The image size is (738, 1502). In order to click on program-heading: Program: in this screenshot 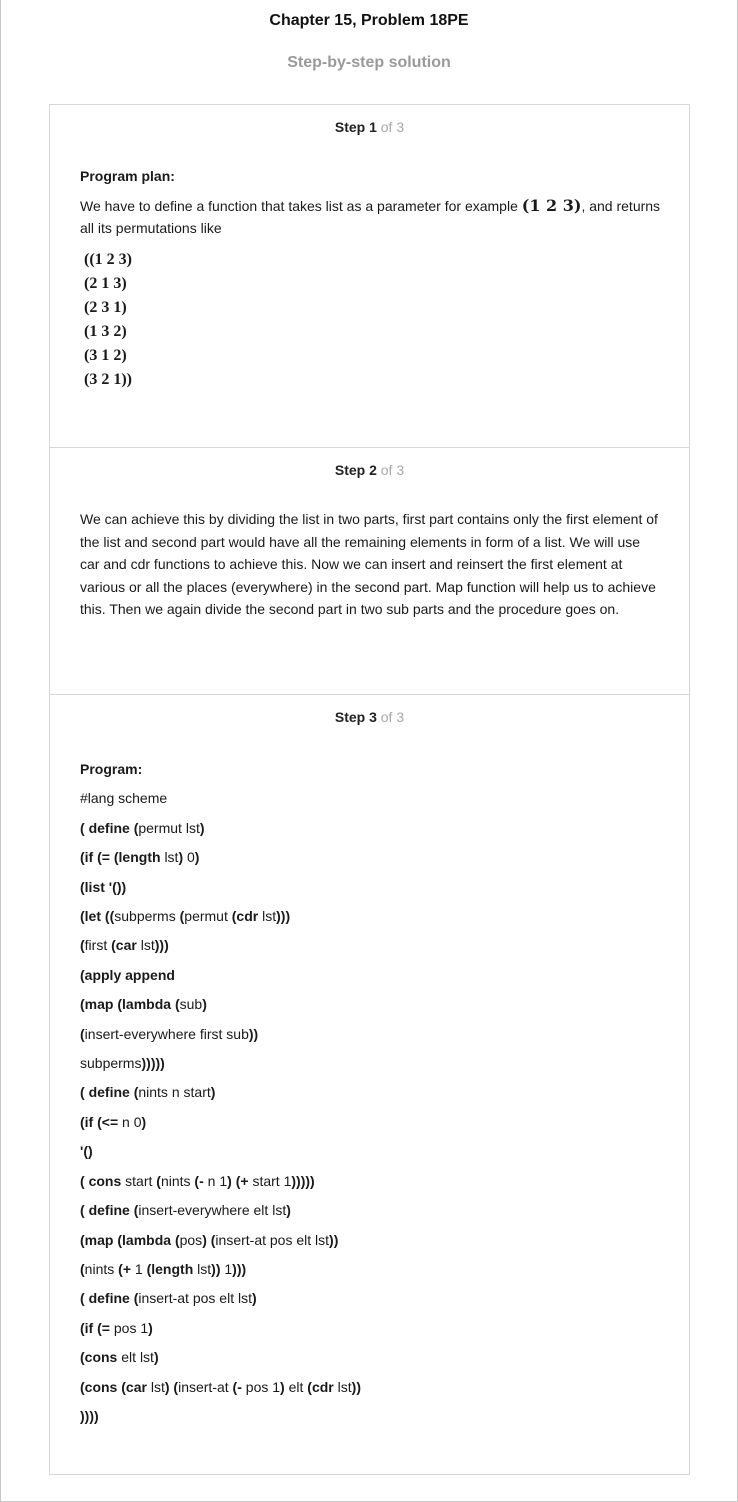, I will do `click(111, 769)`.